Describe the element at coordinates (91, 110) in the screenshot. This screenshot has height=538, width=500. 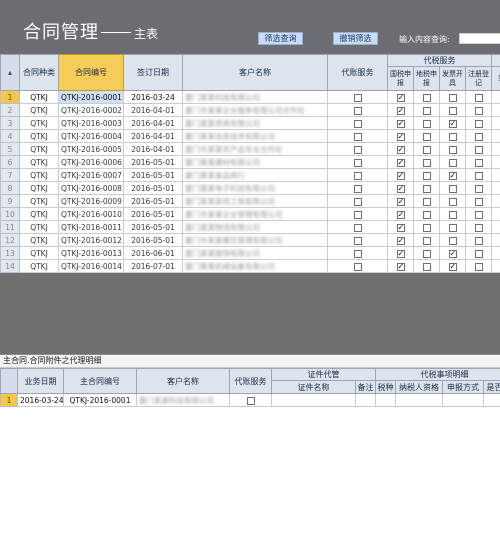
I see `cell-contract-code: QTKJ-2016-0002` at that location.